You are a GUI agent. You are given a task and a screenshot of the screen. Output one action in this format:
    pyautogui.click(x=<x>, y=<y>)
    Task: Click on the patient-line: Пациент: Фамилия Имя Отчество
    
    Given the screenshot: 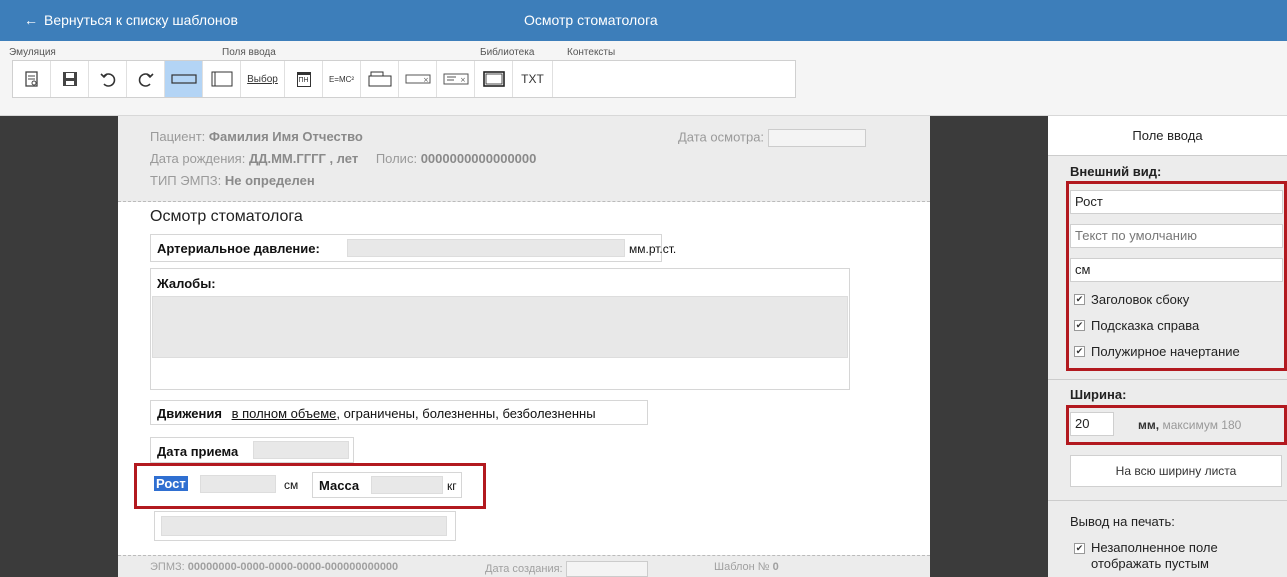 What is the action you would take?
    pyautogui.click(x=256, y=136)
    